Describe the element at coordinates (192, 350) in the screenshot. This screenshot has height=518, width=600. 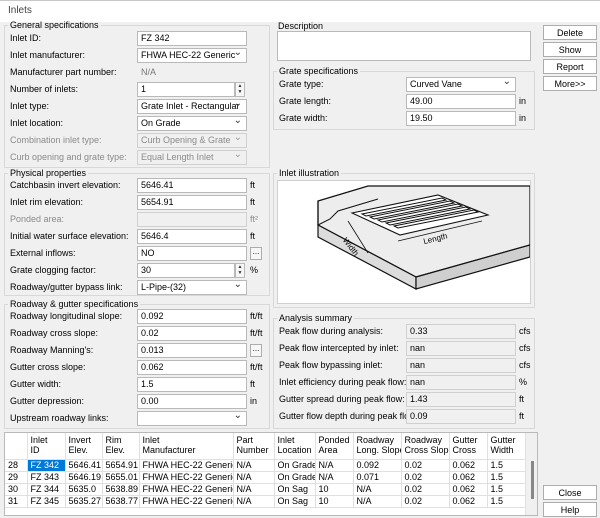
I see `manning-input: 0.013` at that location.